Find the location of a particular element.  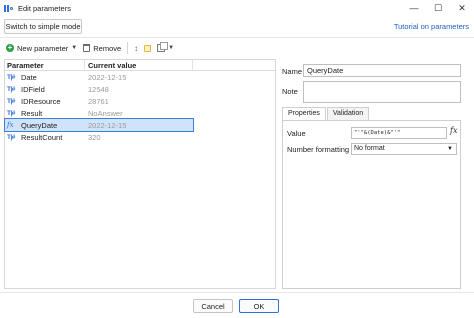

grid-header: Parameter Current value is located at coordinates (140, 65).